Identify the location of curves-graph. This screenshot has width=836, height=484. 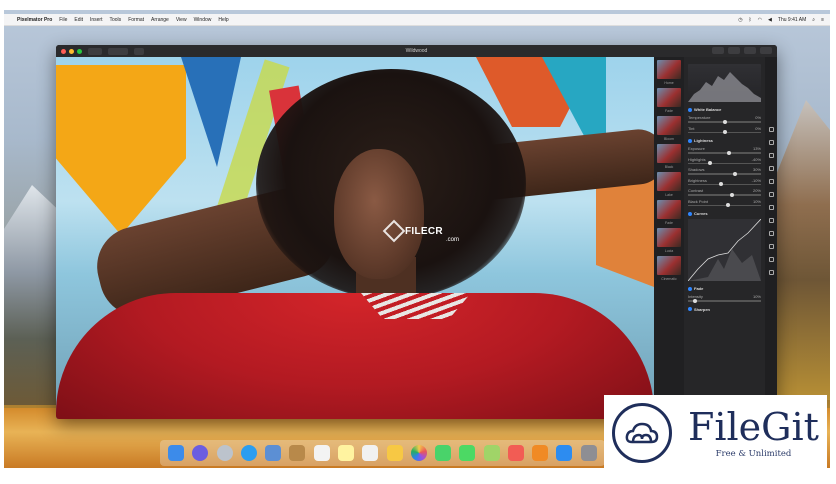
(724, 250).